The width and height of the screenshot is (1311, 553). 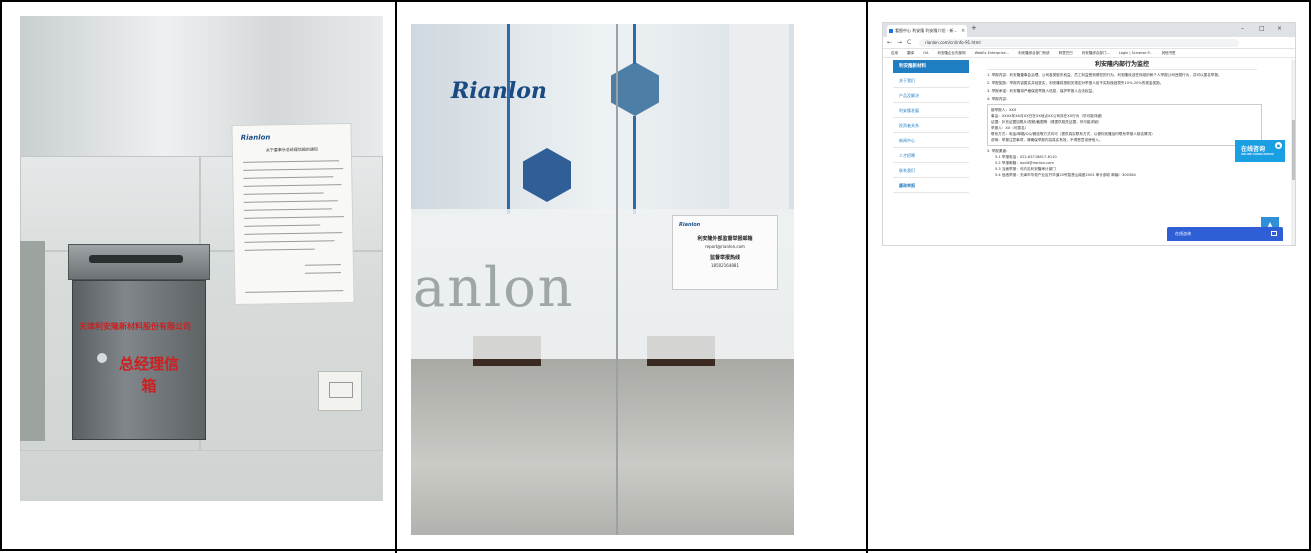 I want to click on favicon-icon, so click(x=891, y=31).